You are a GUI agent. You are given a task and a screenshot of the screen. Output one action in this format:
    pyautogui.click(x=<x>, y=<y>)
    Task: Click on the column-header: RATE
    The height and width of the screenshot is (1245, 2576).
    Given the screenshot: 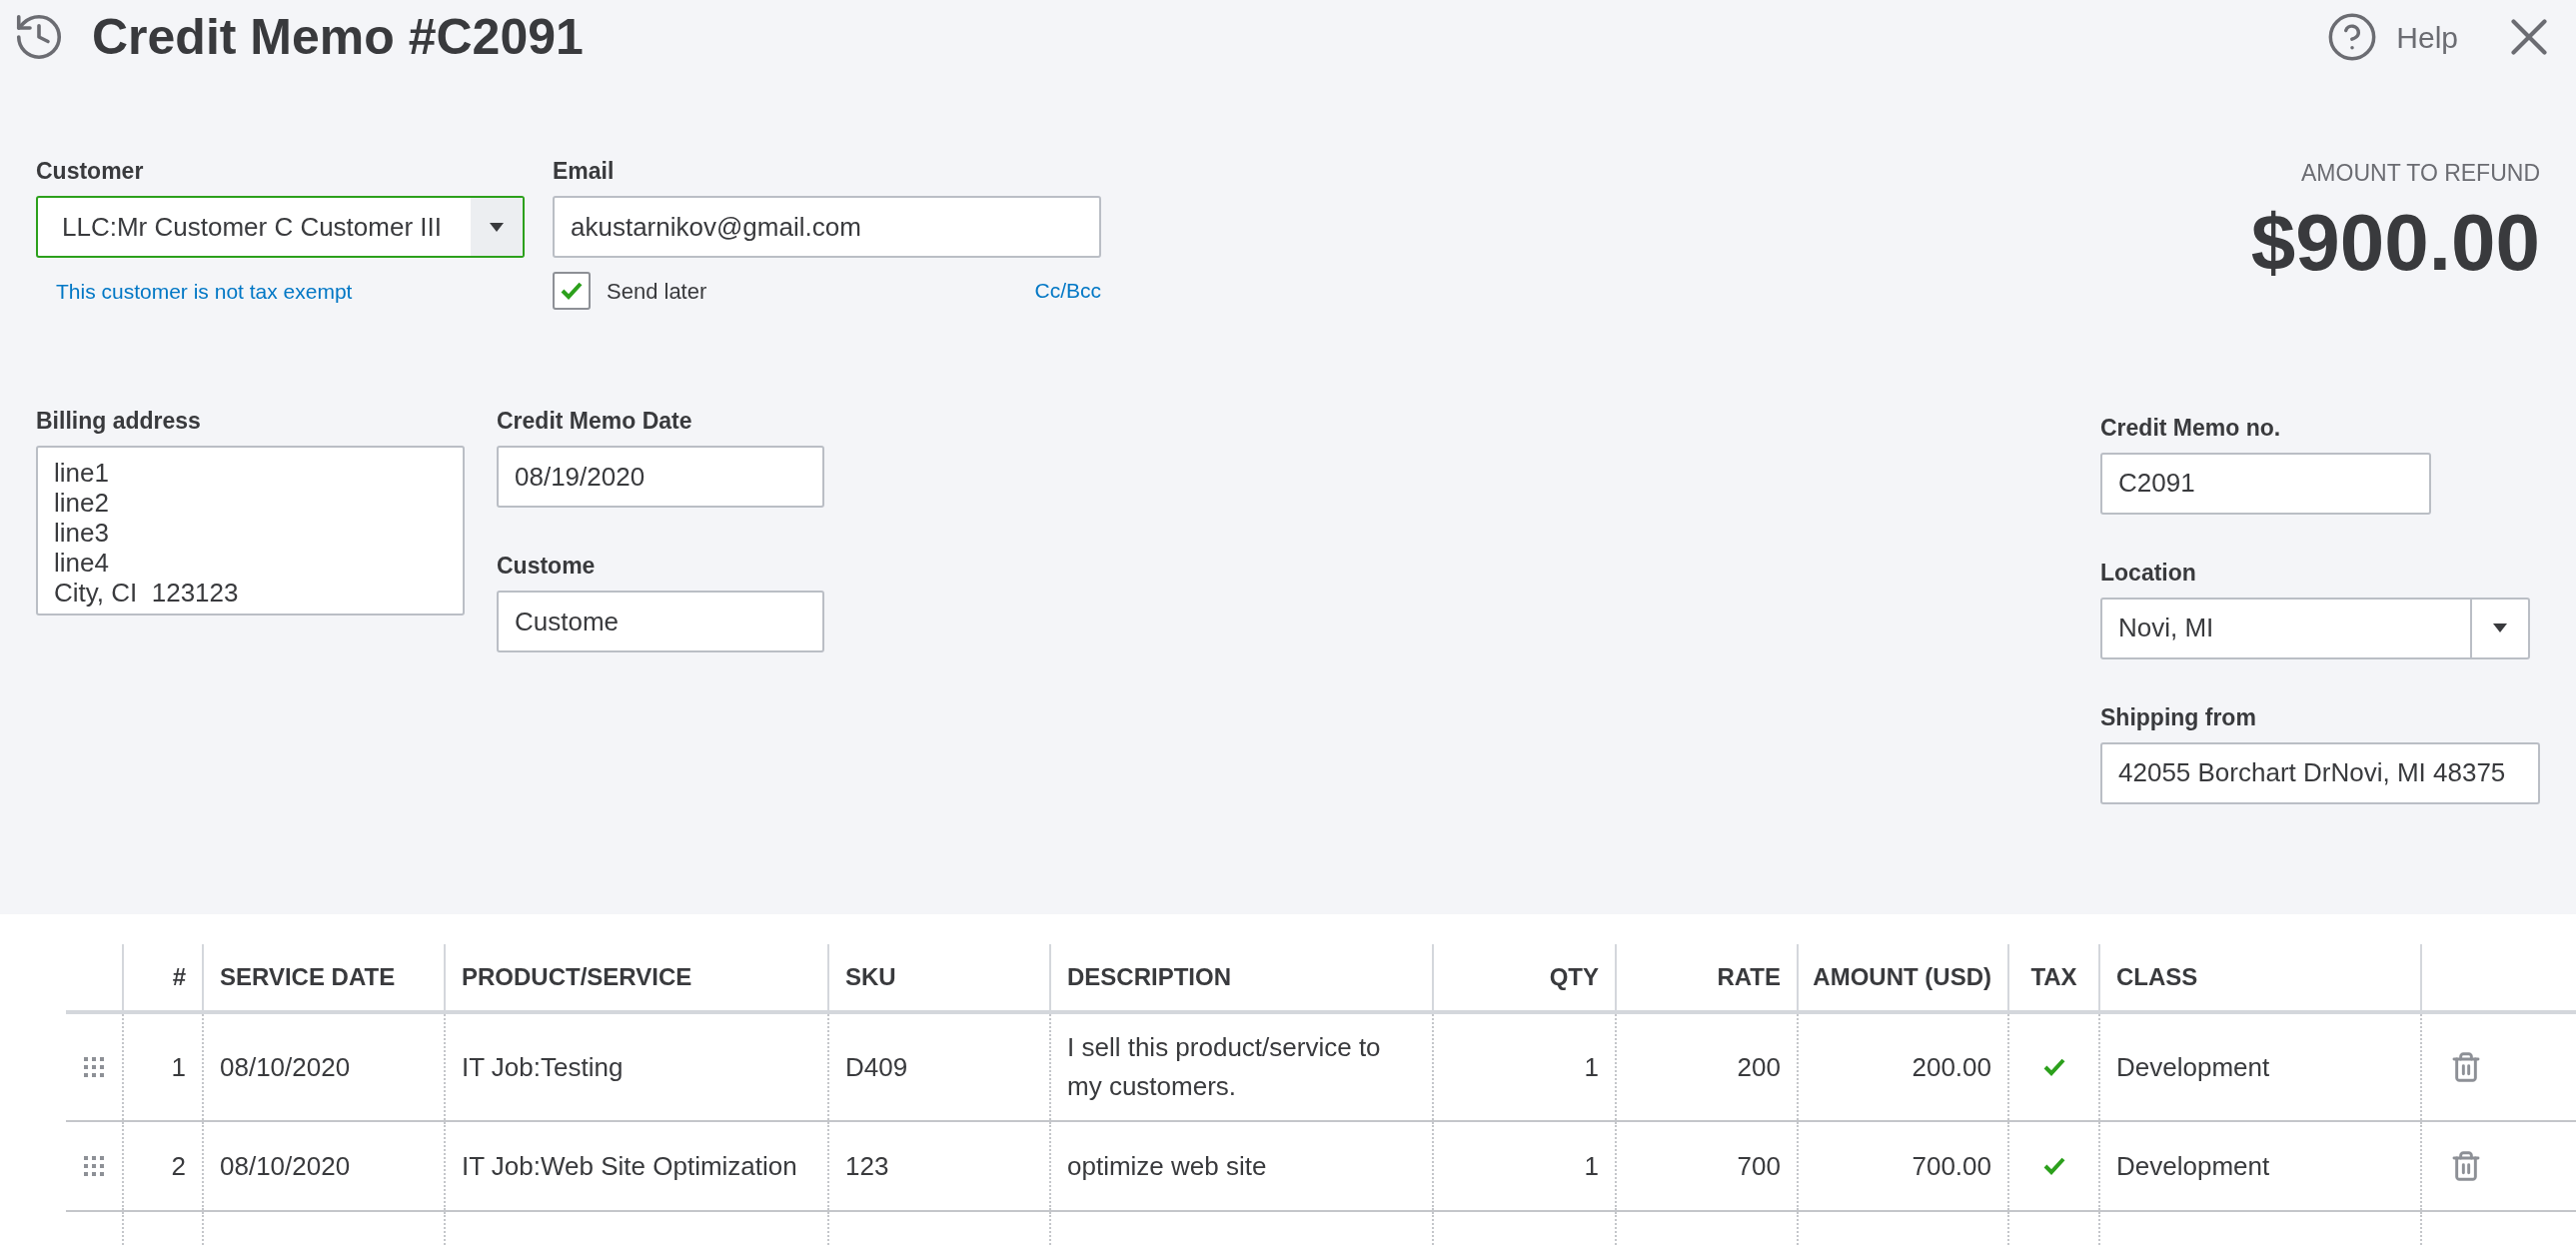 What is the action you would take?
    pyautogui.click(x=1706, y=977)
    